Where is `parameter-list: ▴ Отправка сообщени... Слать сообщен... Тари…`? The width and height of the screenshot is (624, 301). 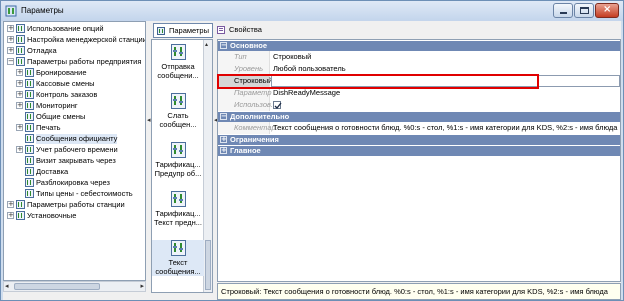
parameter-list: ▴ Отправка сообщени... Слать сообщен... Тари… is located at coordinates (182, 166).